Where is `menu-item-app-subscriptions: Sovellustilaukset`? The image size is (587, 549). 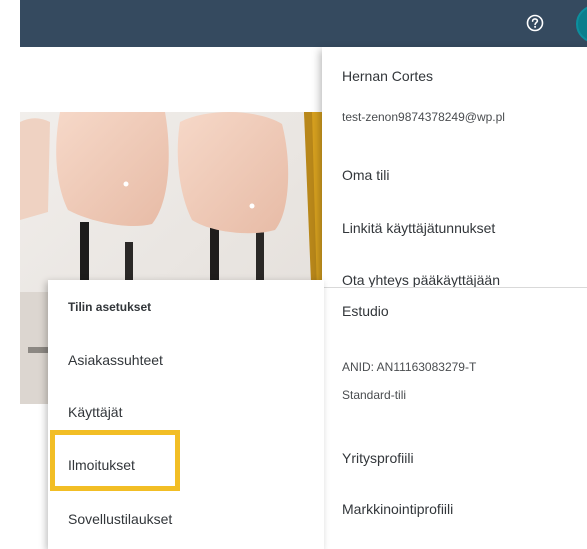 menu-item-app-subscriptions: Sovellustilaukset is located at coordinates (120, 519).